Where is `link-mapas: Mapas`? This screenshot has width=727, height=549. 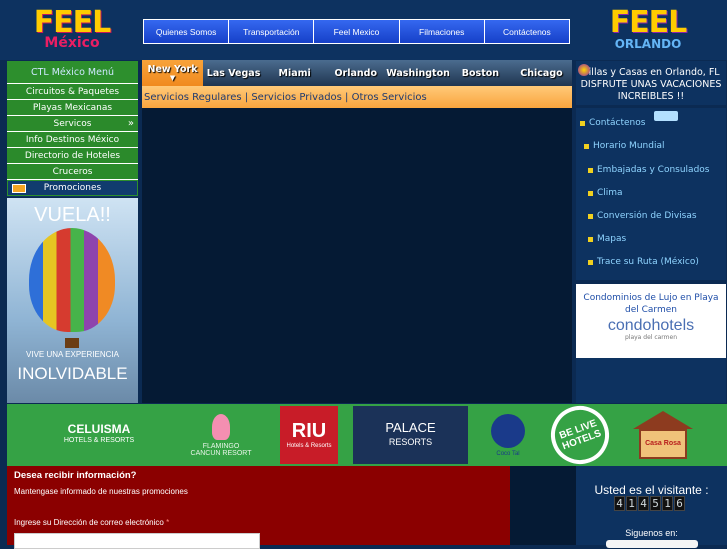 link-mapas: Mapas is located at coordinates (607, 239).